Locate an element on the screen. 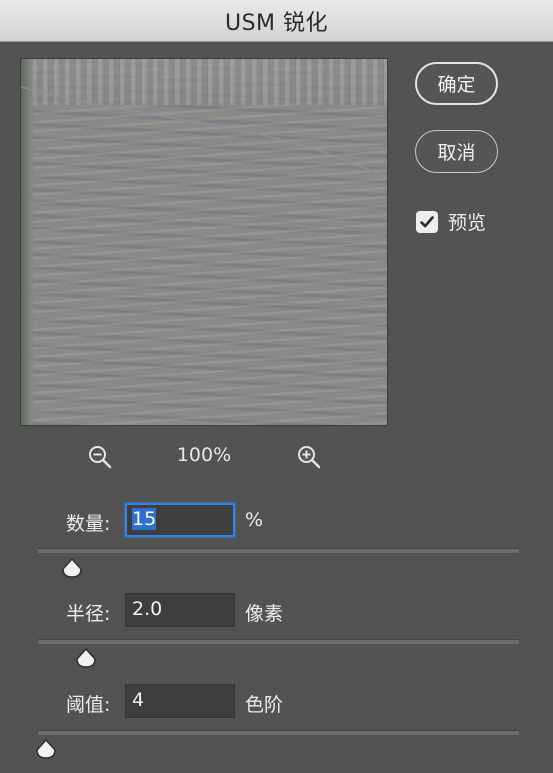 The height and width of the screenshot is (773, 553). title-bar: USM 锐化 is located at coordinates (276, 21).